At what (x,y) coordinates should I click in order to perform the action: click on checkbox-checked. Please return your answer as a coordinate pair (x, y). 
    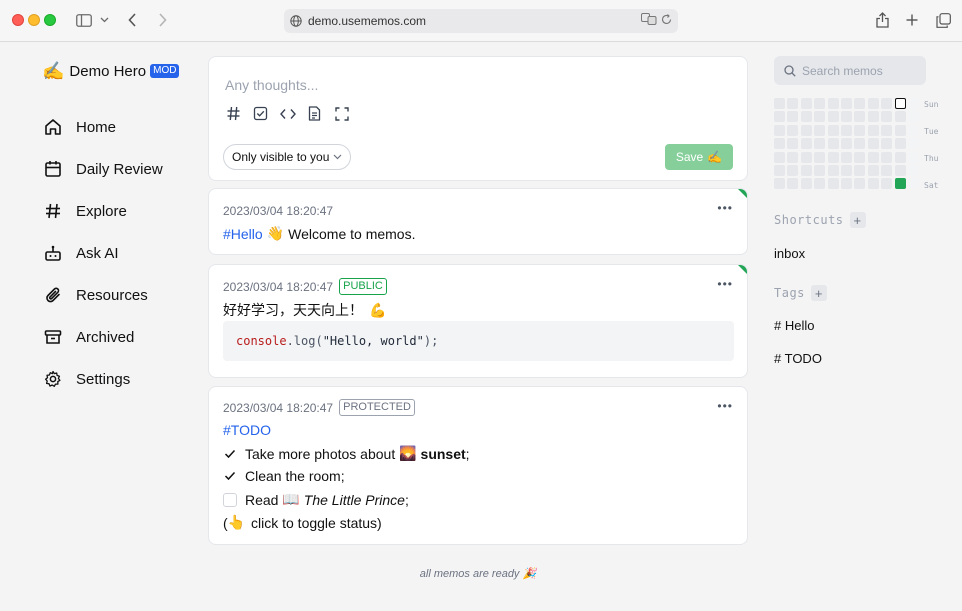
    Looking at the image, I should click on (230, 476).